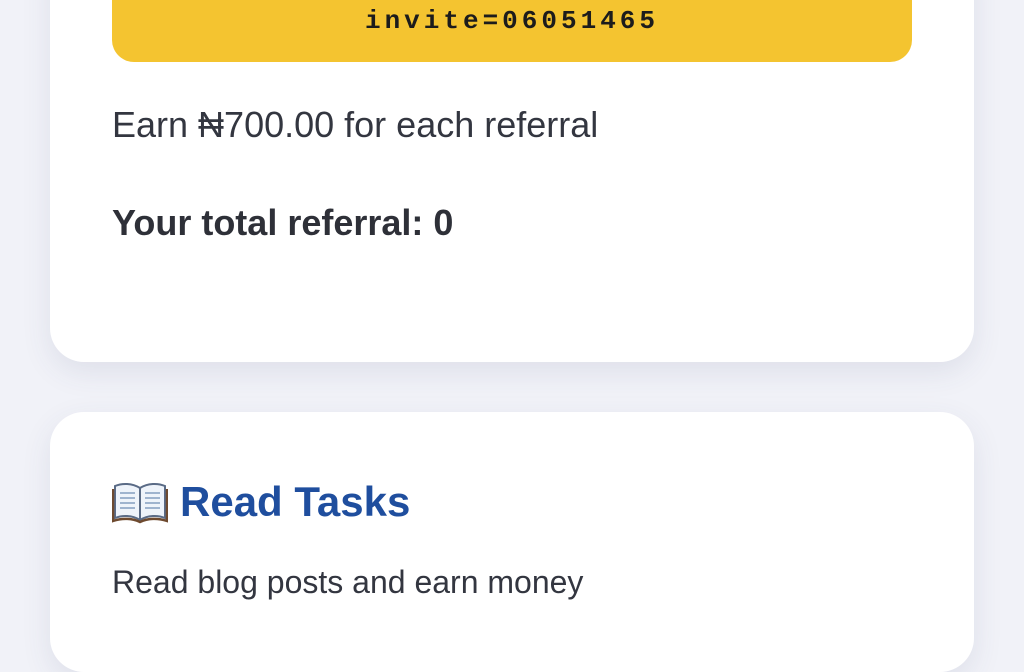 The image size is (1024, 672). I want to click on read-tasks-title: Read Tasks, so click(295, 501).